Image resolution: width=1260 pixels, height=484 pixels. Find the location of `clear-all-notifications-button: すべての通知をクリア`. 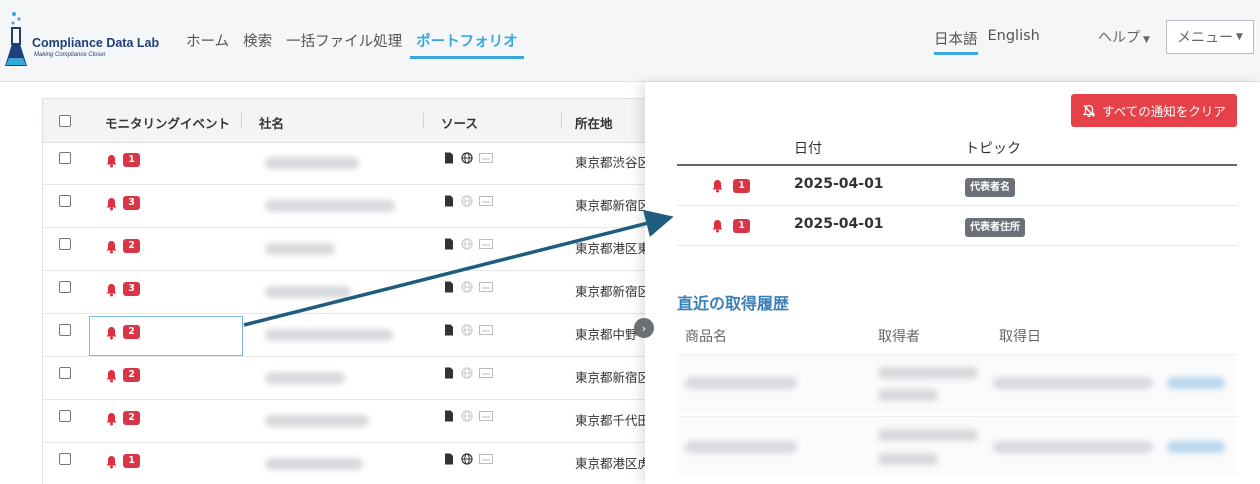

clear-all-notifications-button: すべての通知をクリア is located at coordinates (1154, 110).